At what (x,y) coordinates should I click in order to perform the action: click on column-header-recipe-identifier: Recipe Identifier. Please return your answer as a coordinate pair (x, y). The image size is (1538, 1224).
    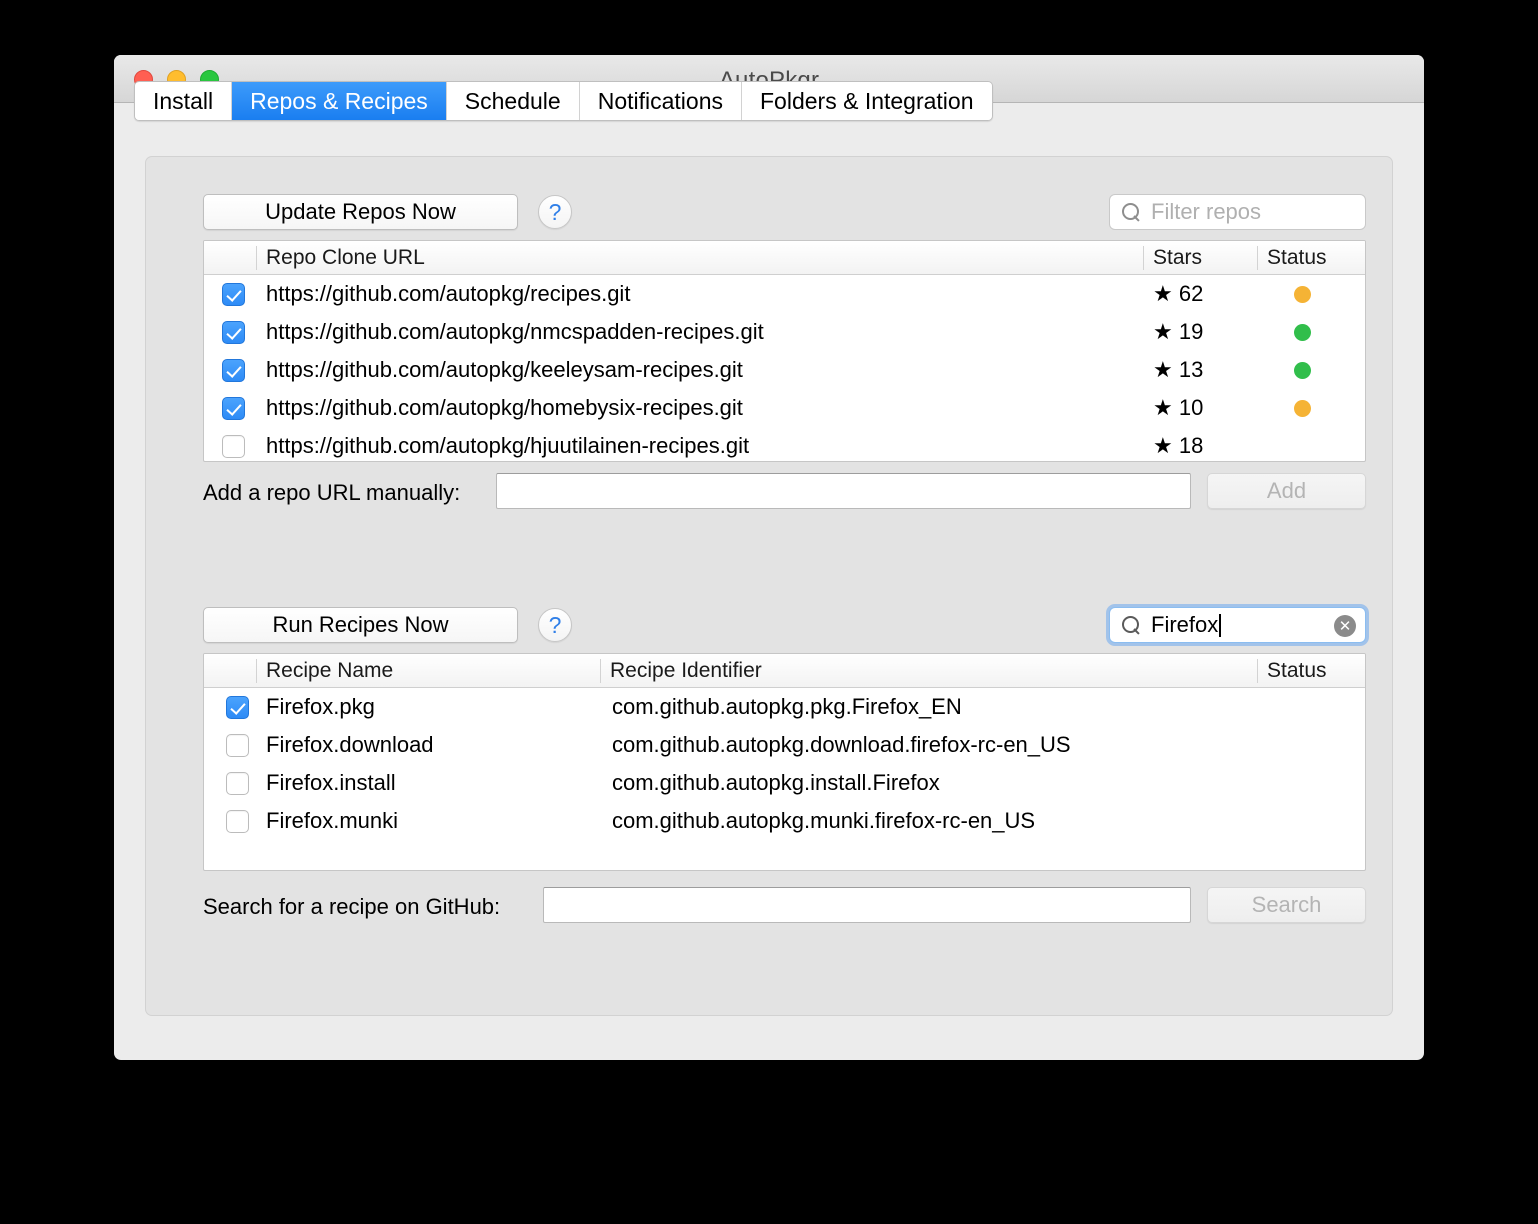
    Looking at the image, I should click on (681, 671).